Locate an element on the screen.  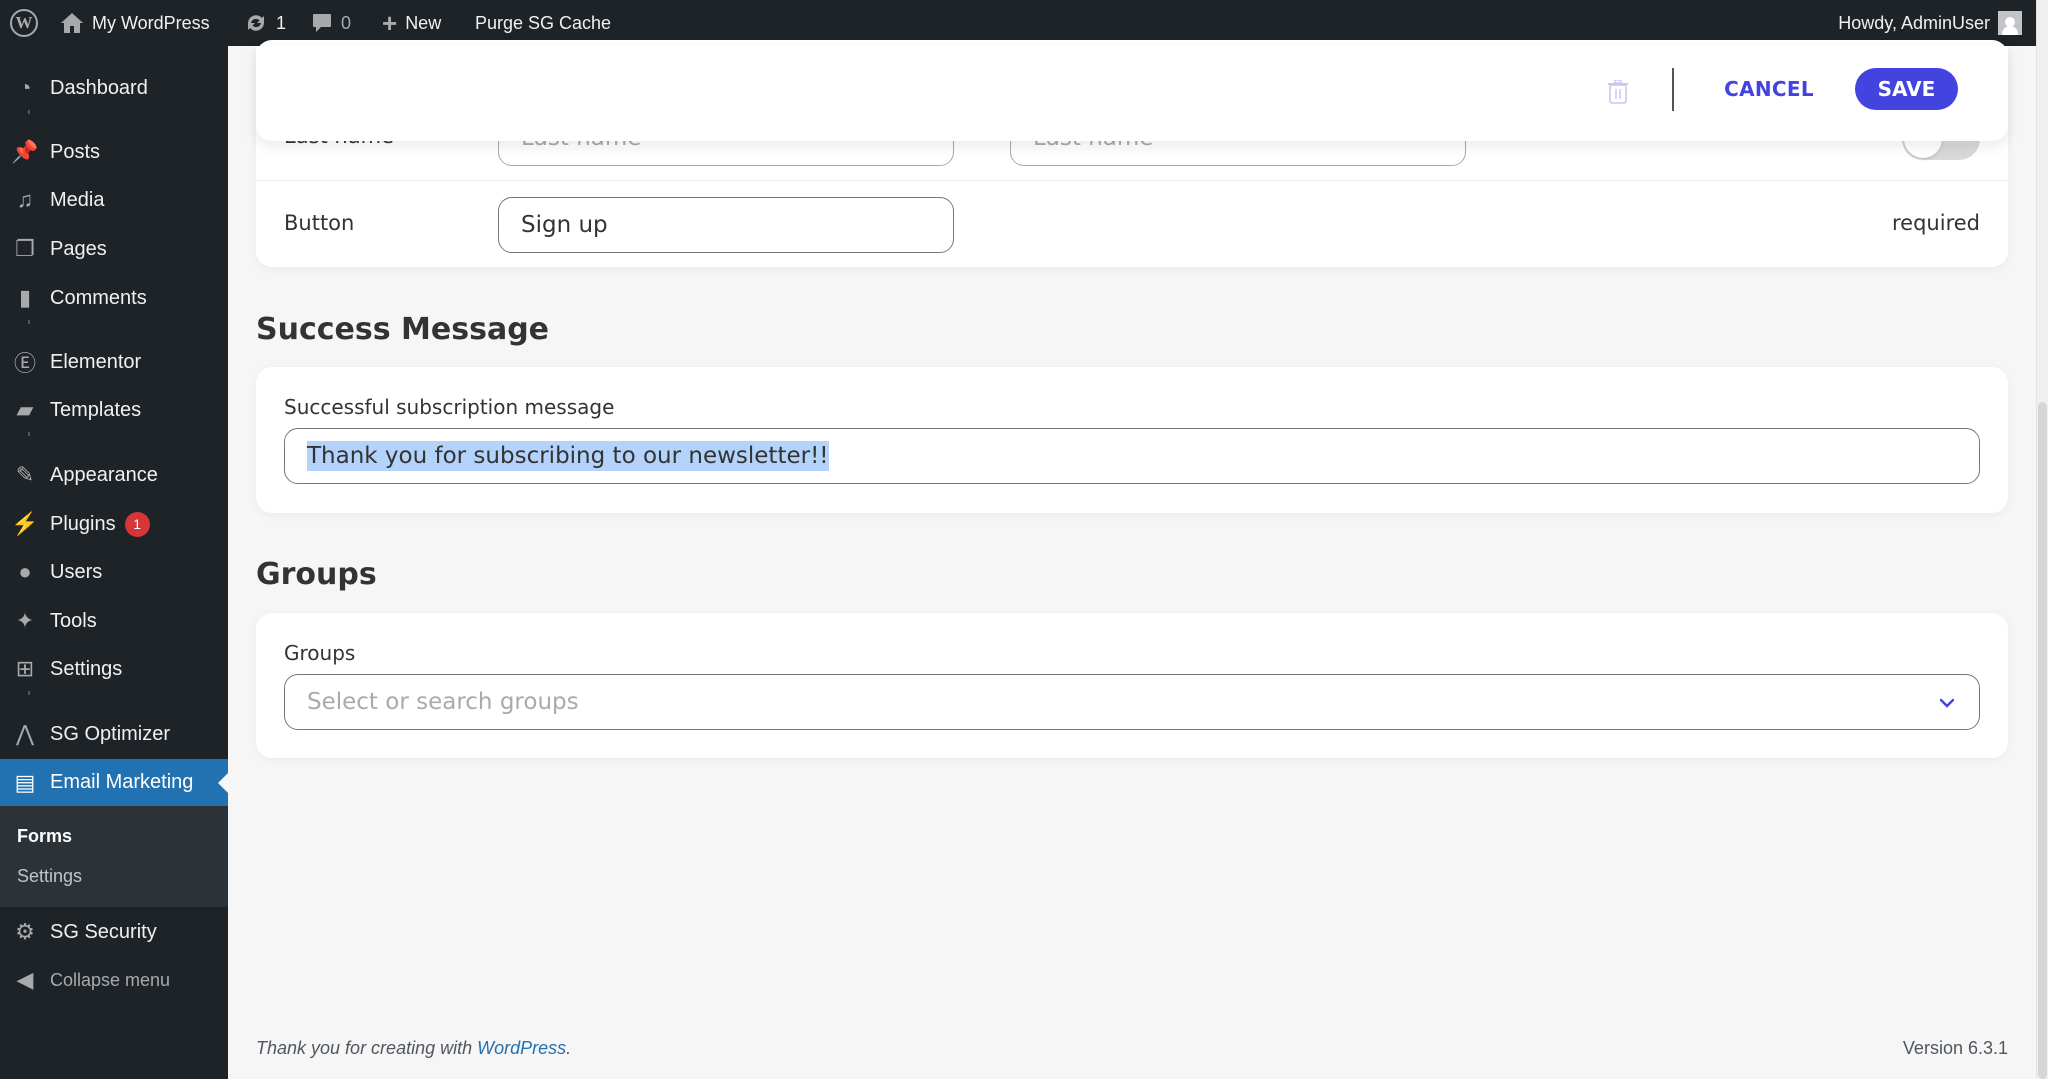
sidebar-item-comments: ▮ Comments is located at coordinates (114, 298).